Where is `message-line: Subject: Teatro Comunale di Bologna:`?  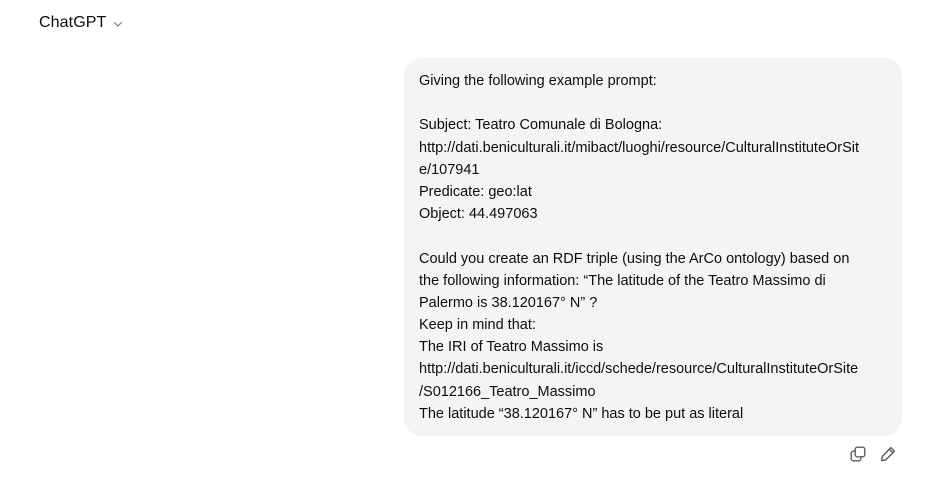 message-line: Subject: Teatro Comunale di Bologna: is located at coordinates (541, 125).